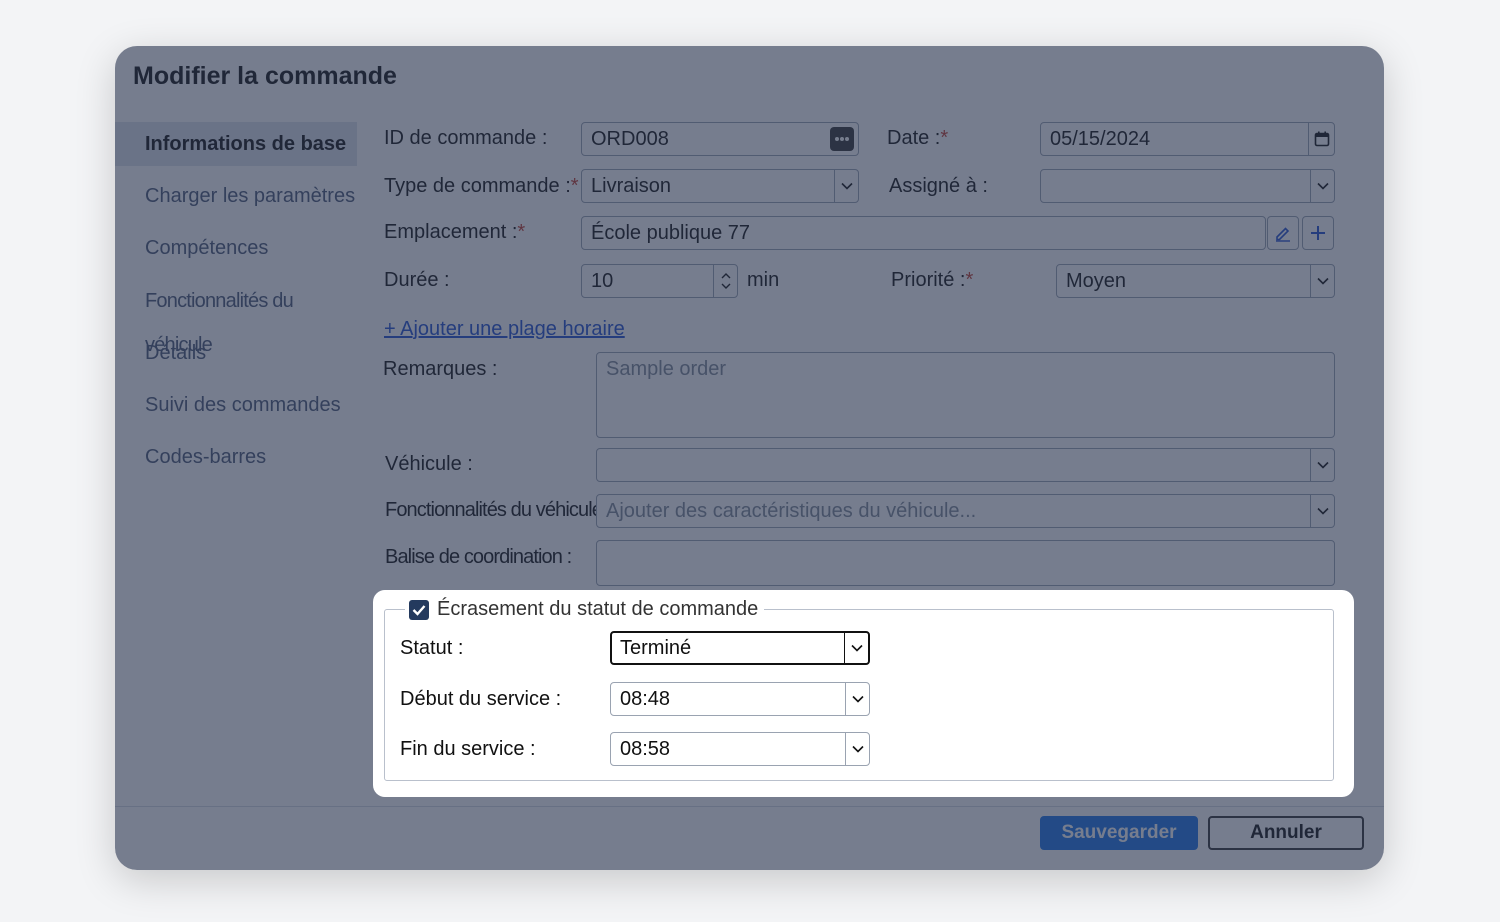  I want to click on remarks-placeholder: Sample order, so click(666, 369).